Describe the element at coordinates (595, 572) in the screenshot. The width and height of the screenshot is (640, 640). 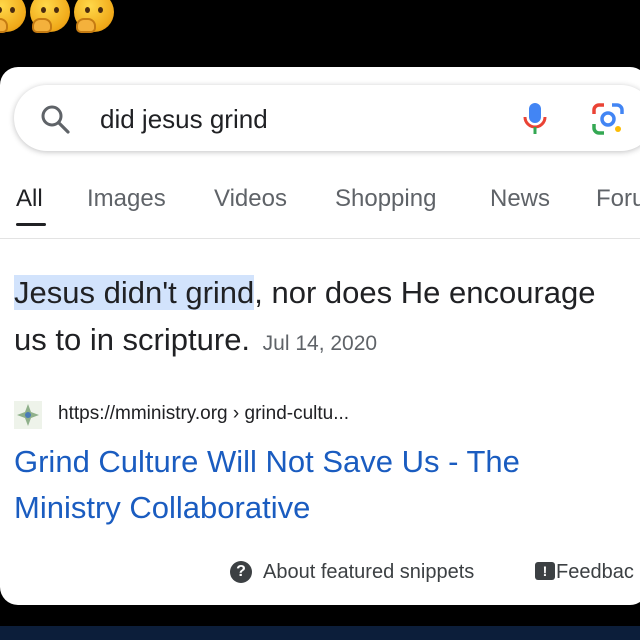
I see `feedback-link: Feedbac` at that location.